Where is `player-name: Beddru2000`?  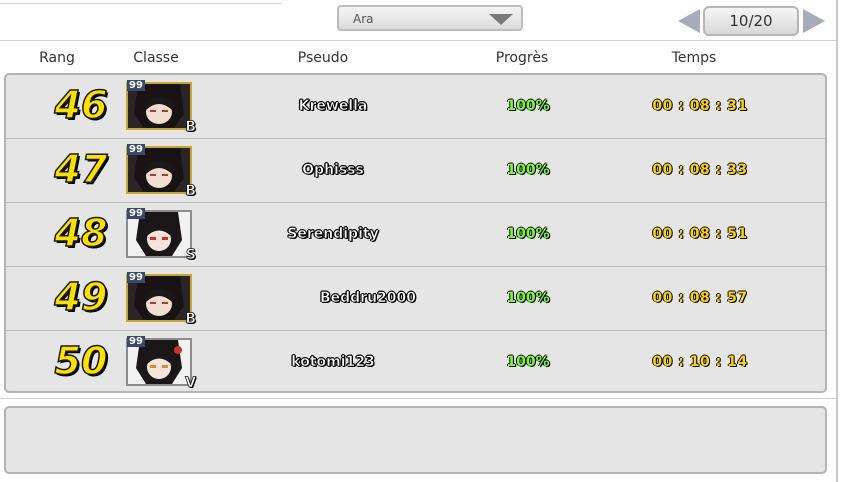
player-name: Beddru2000 is located at coordinates (368, 298).